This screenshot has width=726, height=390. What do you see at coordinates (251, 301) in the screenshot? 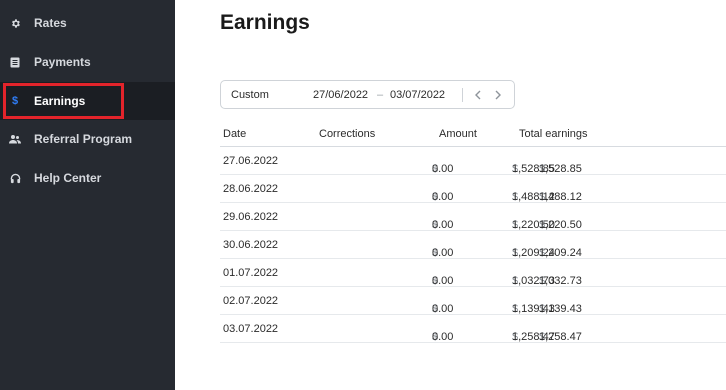
I see `cell-date: 02.07.2022` at bounding box center [251, 301].